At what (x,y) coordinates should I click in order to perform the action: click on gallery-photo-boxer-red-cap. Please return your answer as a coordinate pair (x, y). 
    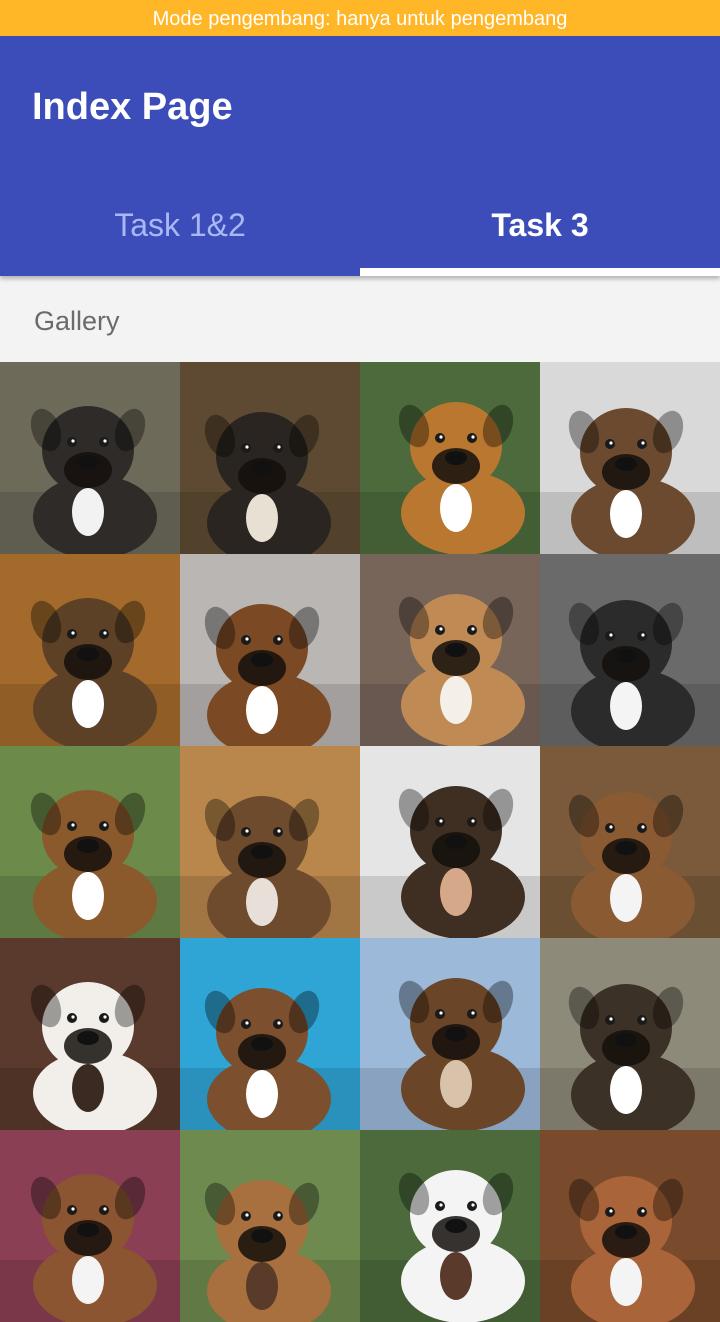
    Looking at the image, I should click on (630, 650).